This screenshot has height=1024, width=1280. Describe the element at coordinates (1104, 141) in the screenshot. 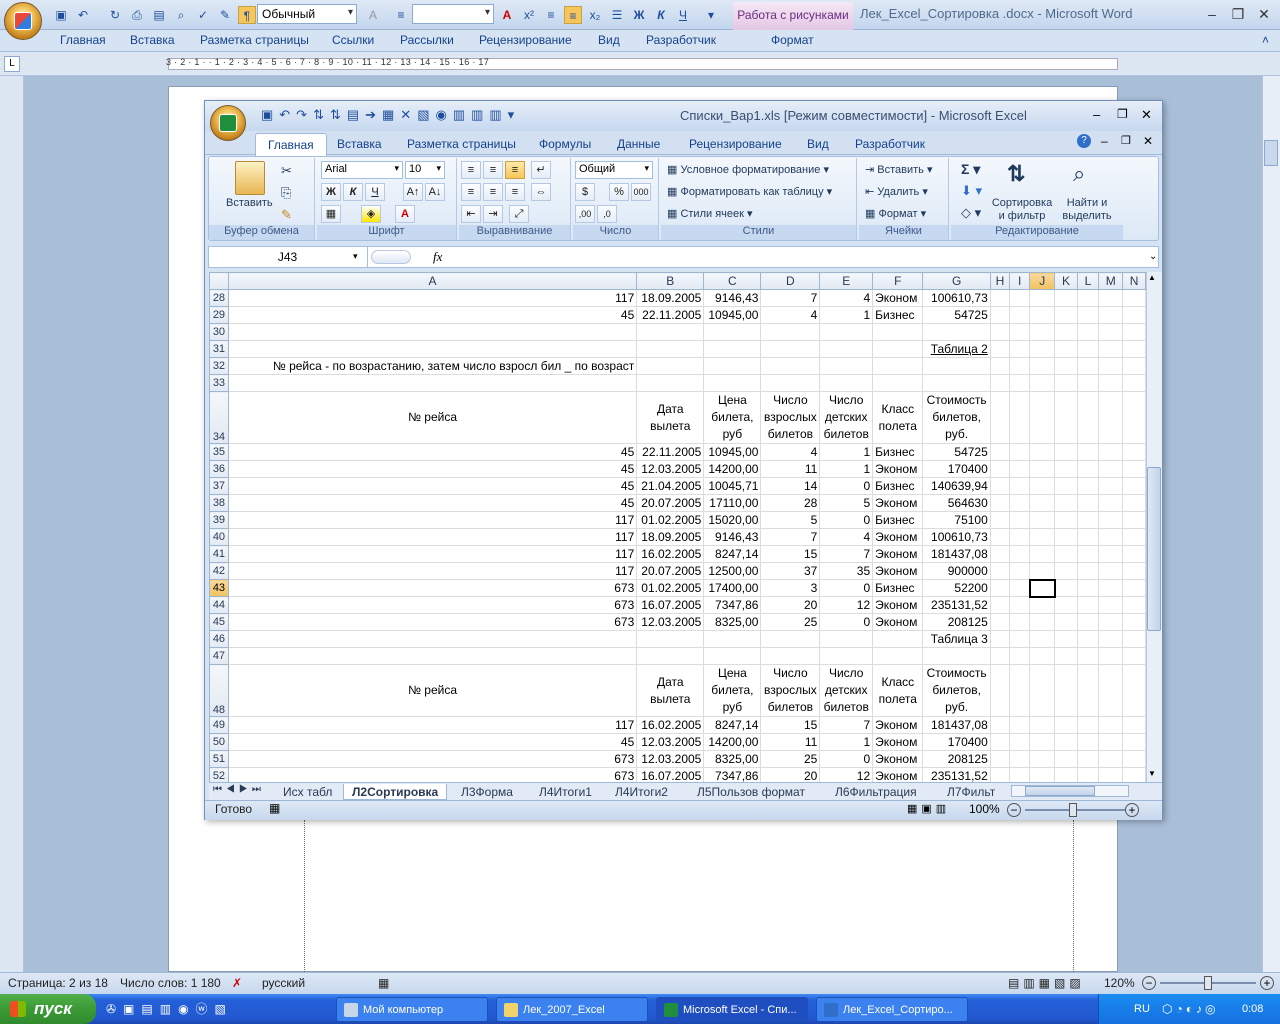

I see `workbook-minimize-icon: –` at that location.